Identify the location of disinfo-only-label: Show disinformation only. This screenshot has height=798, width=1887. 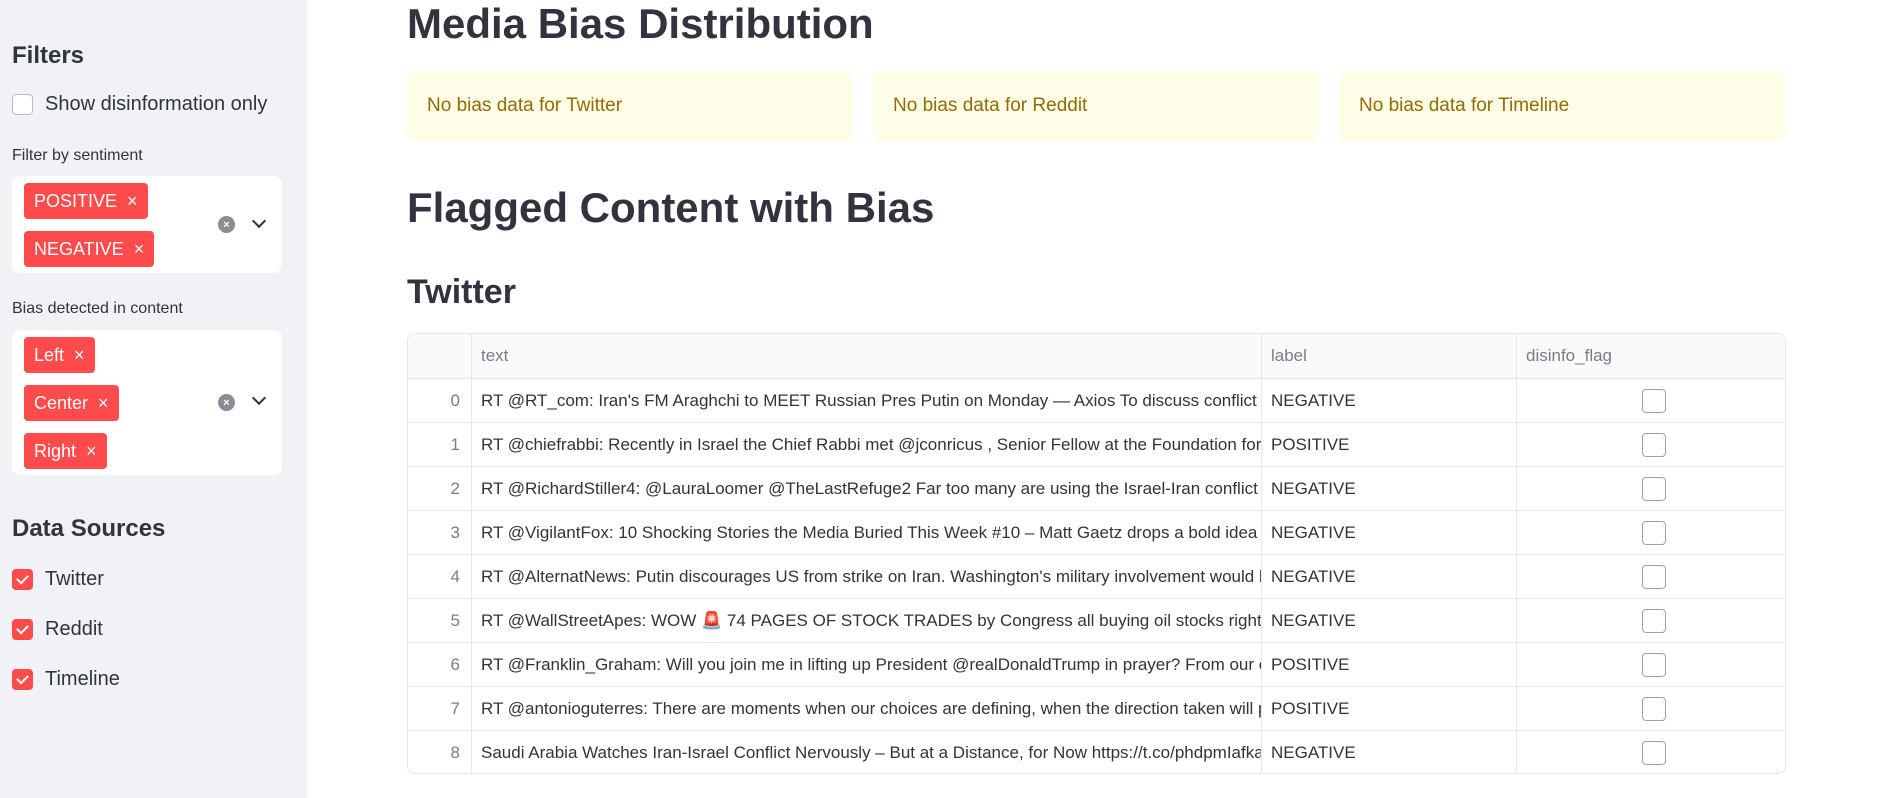
(156, 104).